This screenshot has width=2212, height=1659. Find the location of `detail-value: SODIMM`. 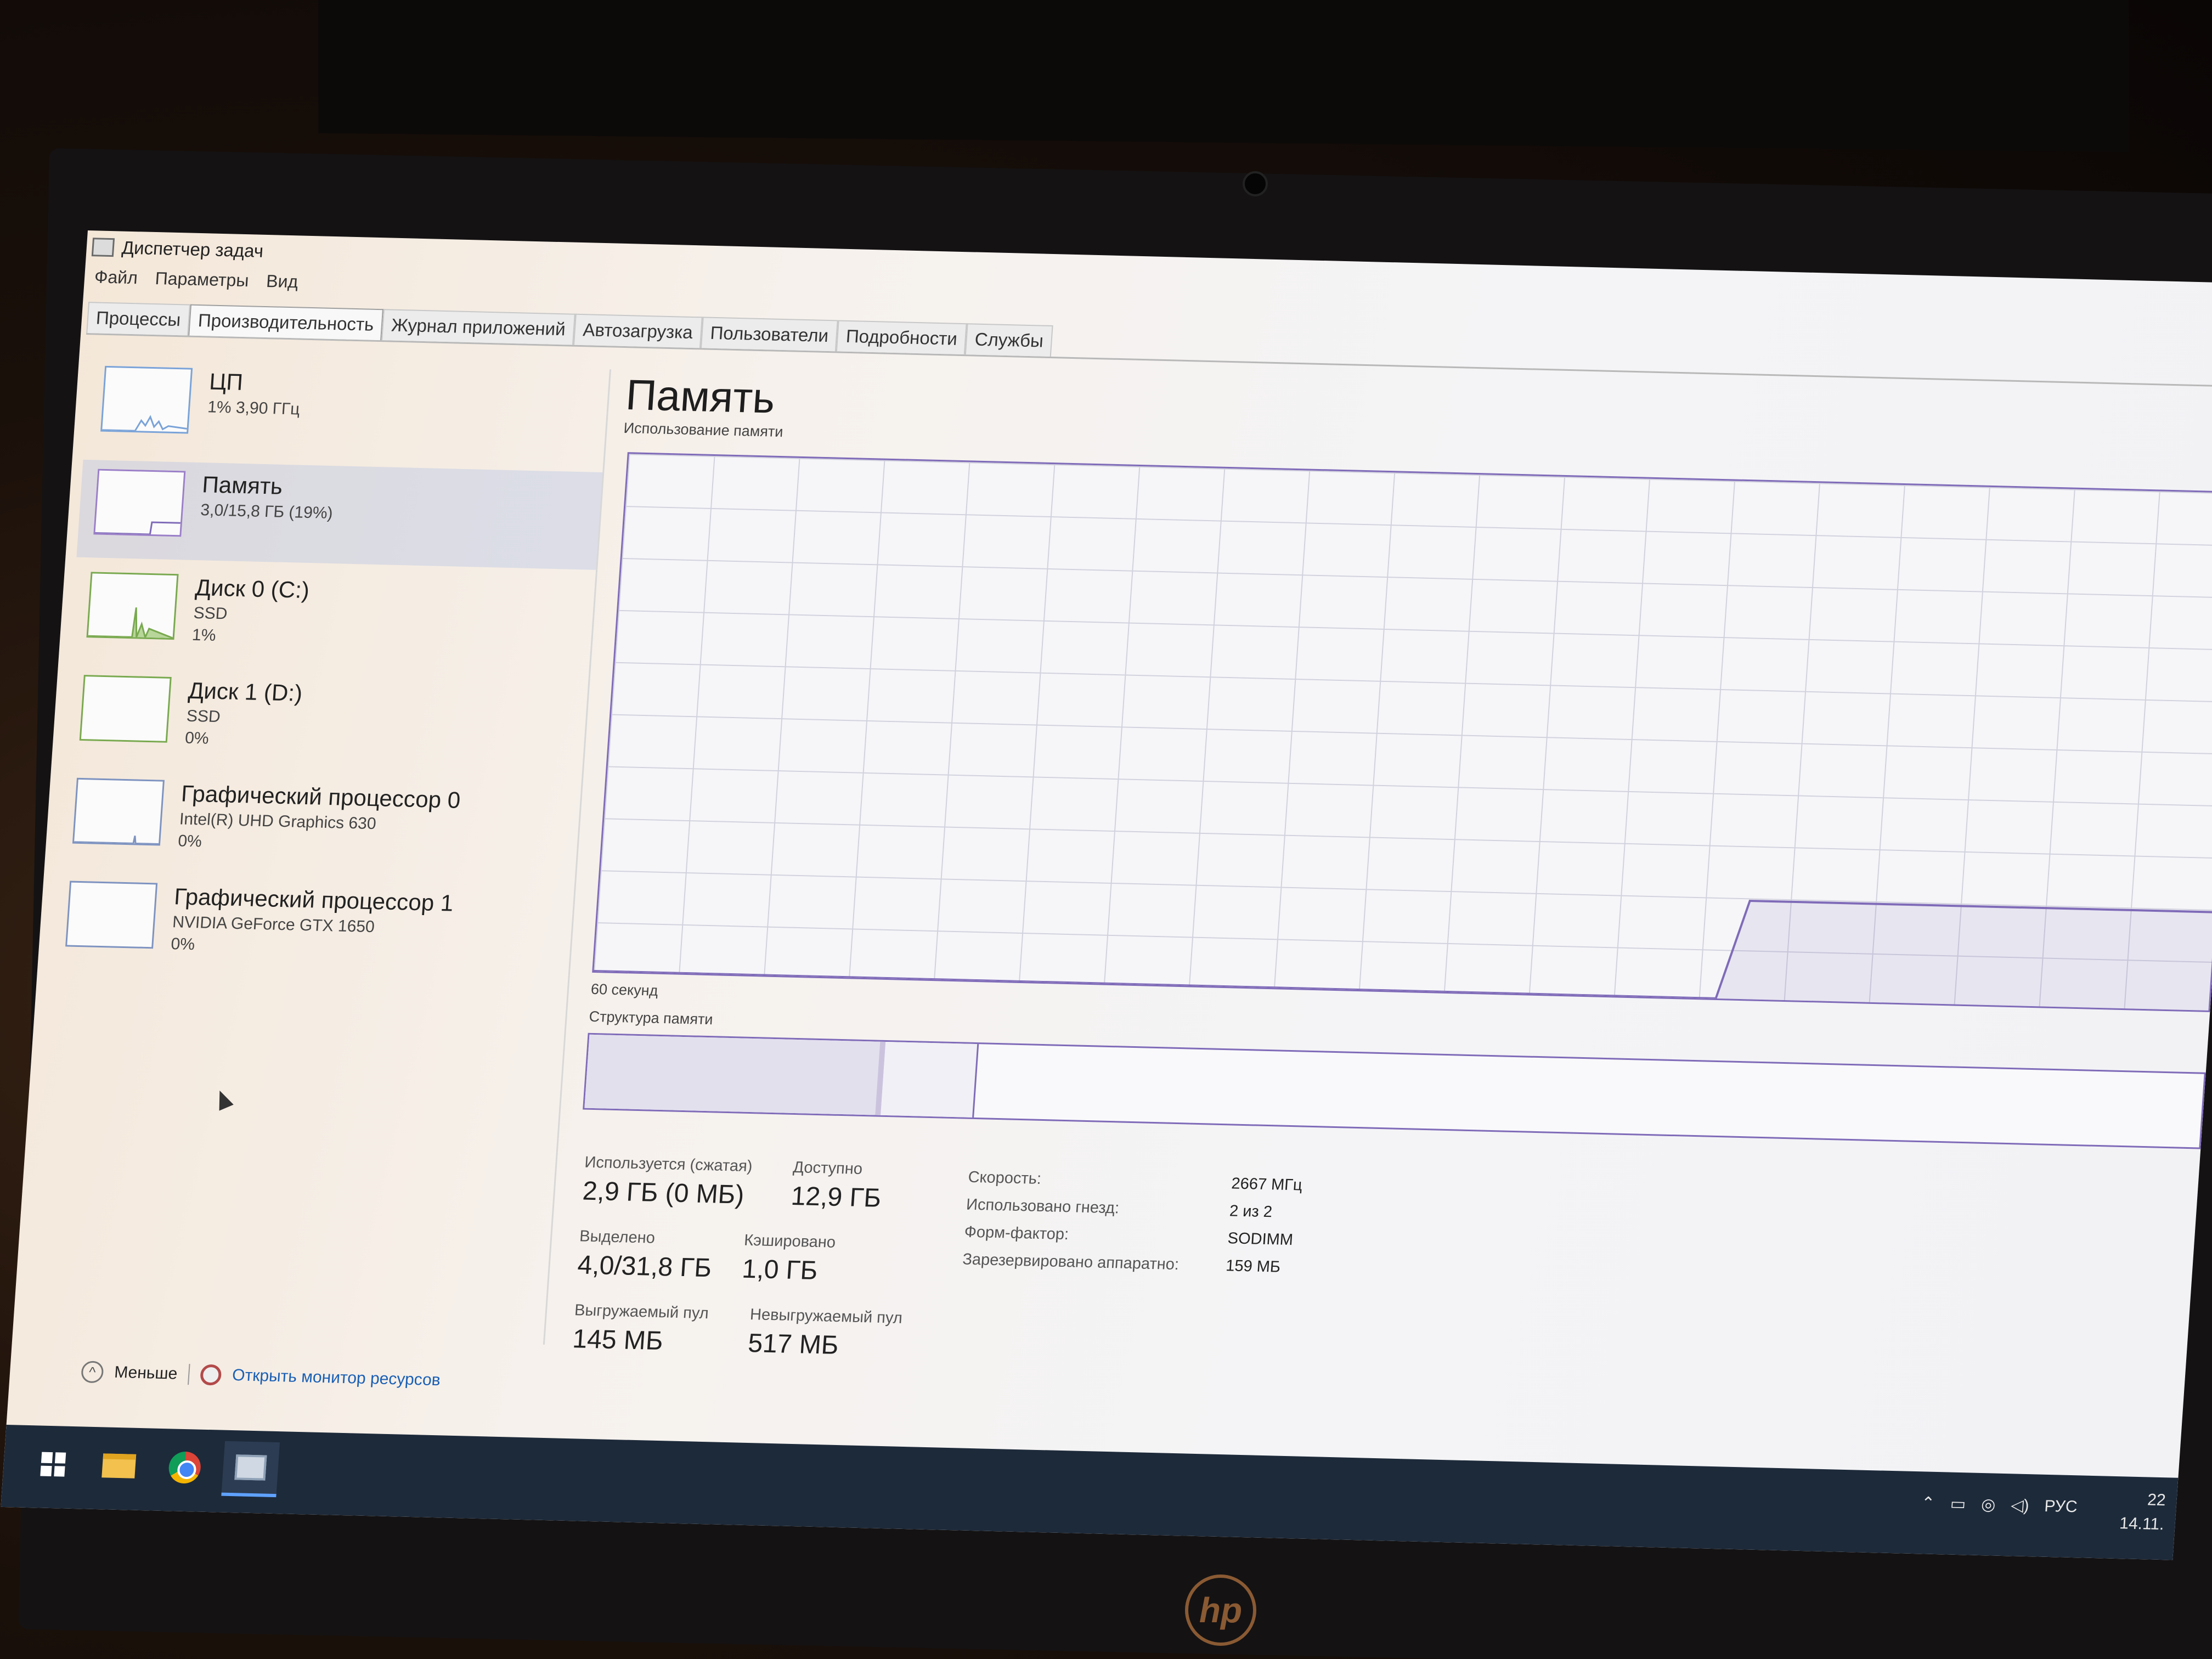

detail-value: SODIMM is located at coordinates (1260, 1239).